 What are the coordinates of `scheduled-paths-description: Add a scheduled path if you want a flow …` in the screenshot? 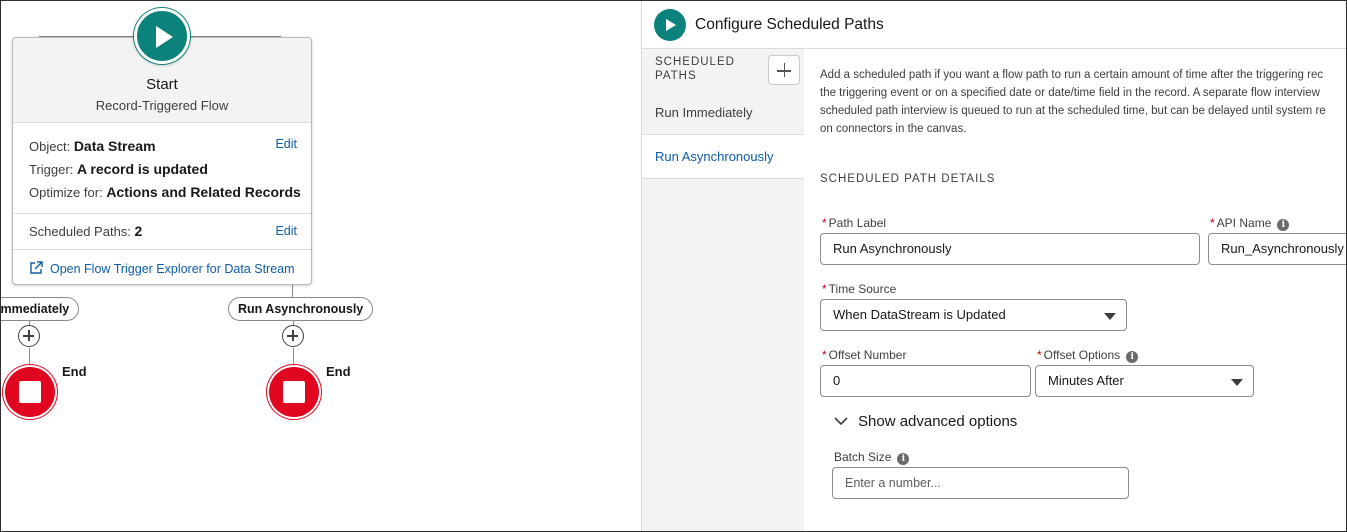 It's located at (1083, 102).